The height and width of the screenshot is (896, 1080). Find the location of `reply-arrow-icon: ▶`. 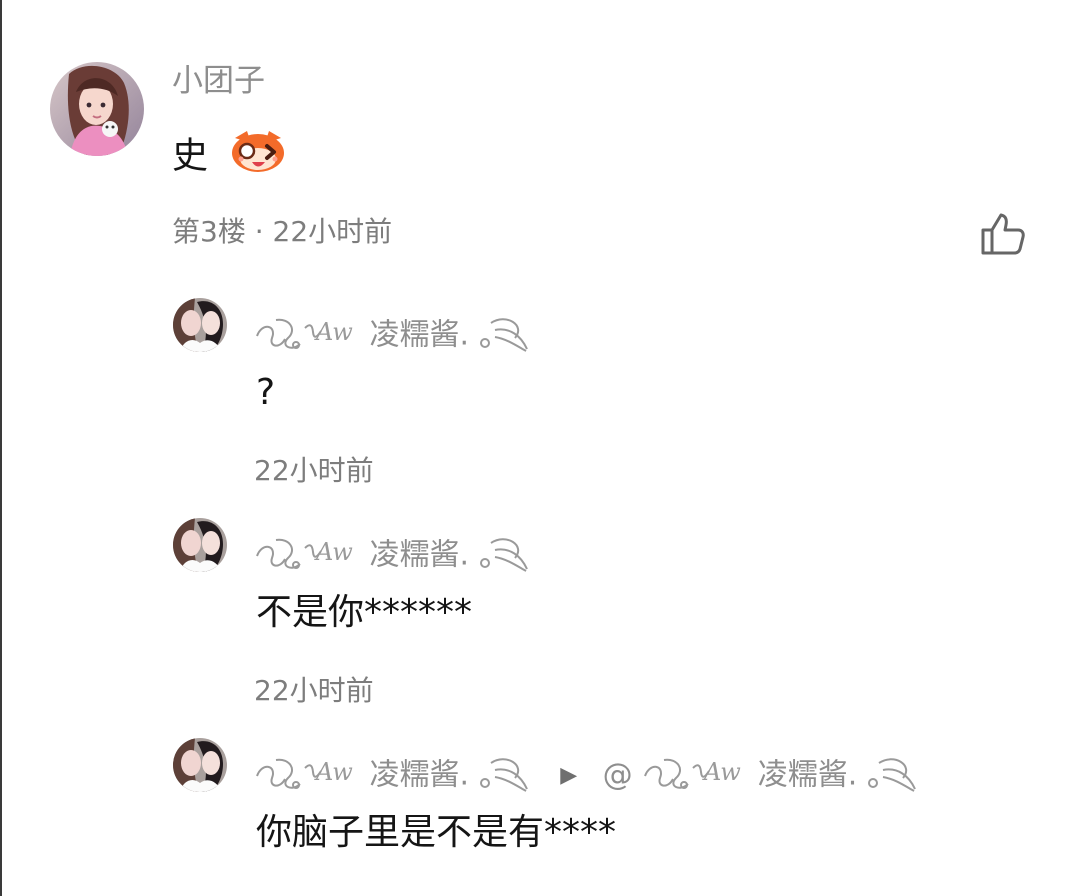

reply-arrow-icon: ▶ is located at coordinates (569, 775).